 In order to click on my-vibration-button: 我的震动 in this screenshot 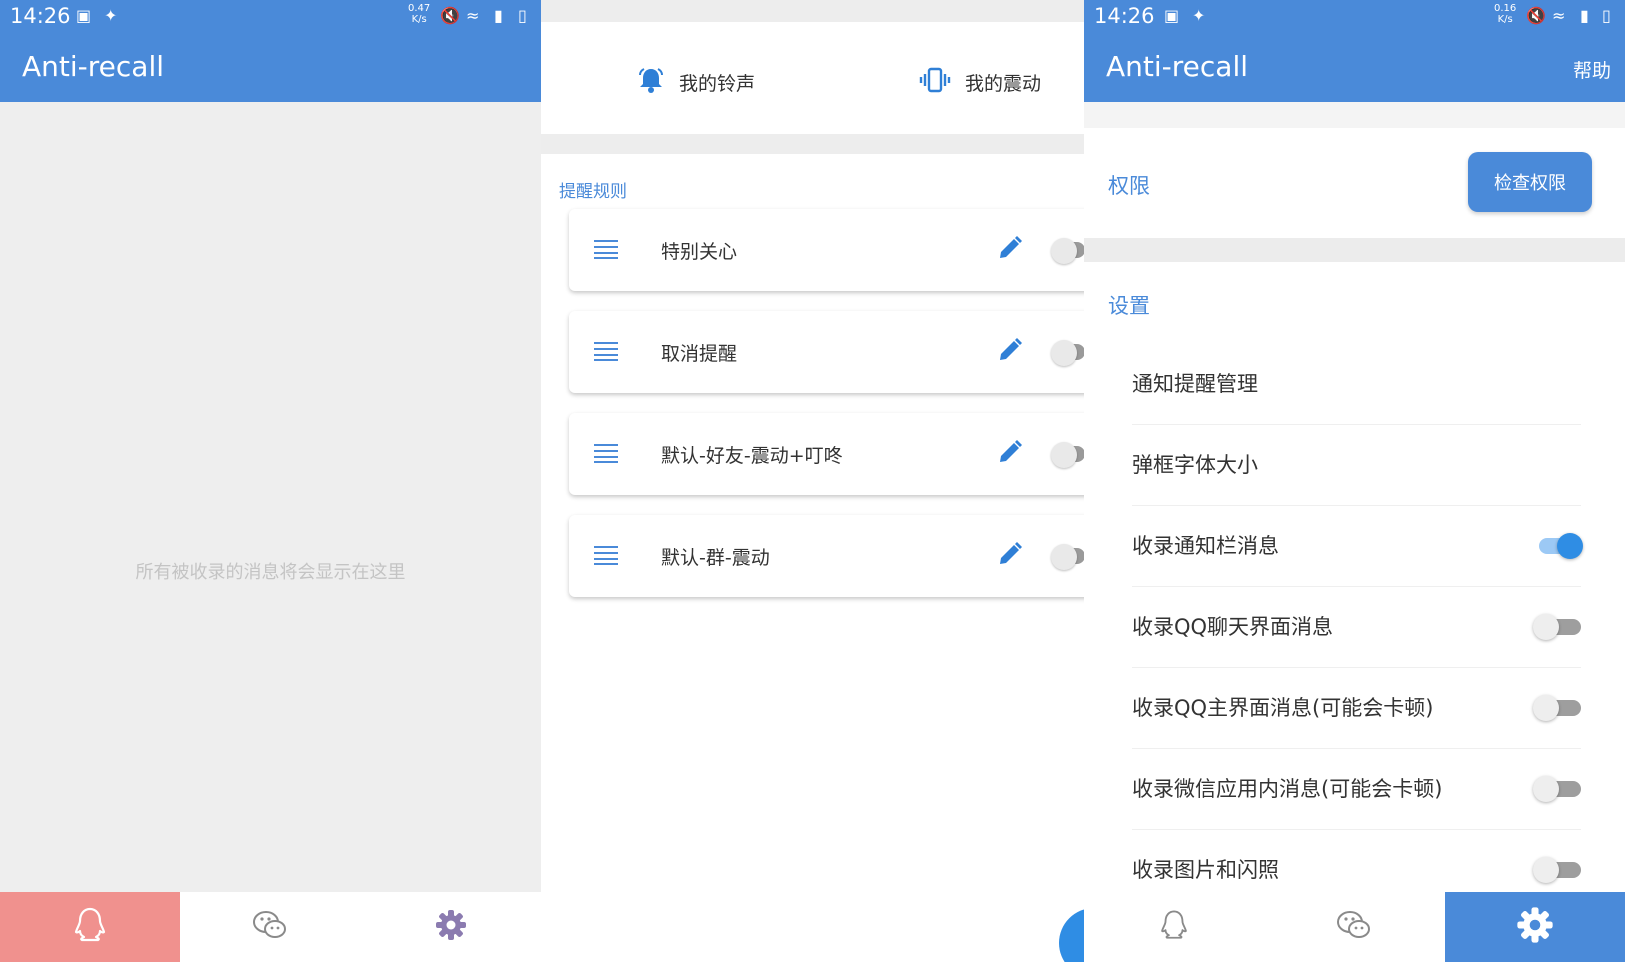, I will do `click(980, 82)`.